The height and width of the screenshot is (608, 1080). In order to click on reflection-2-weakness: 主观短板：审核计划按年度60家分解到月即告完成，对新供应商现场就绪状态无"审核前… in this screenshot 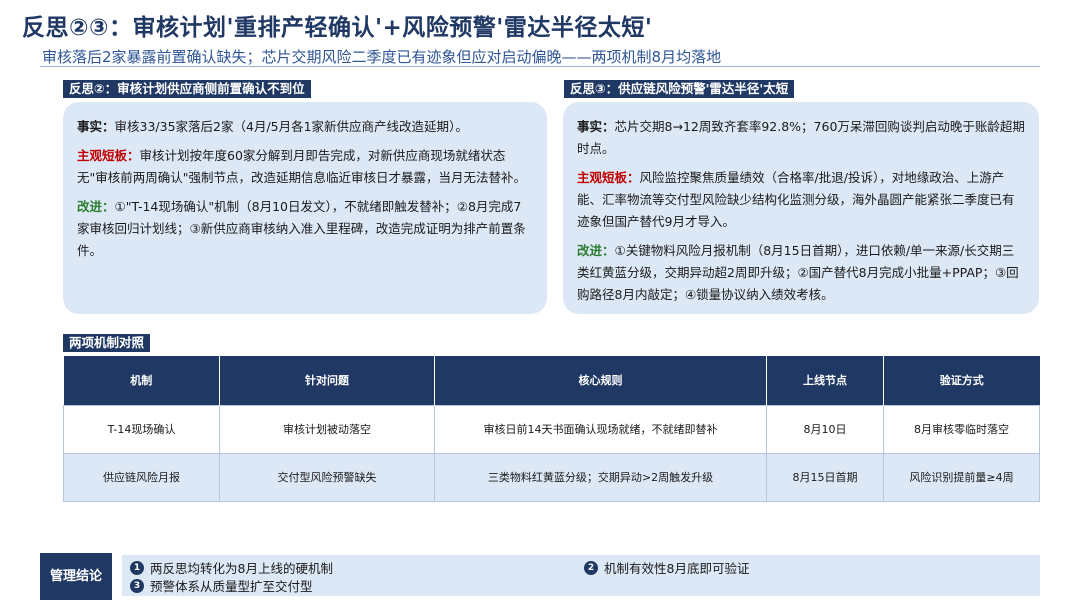, I will do `click(305, 167)`.